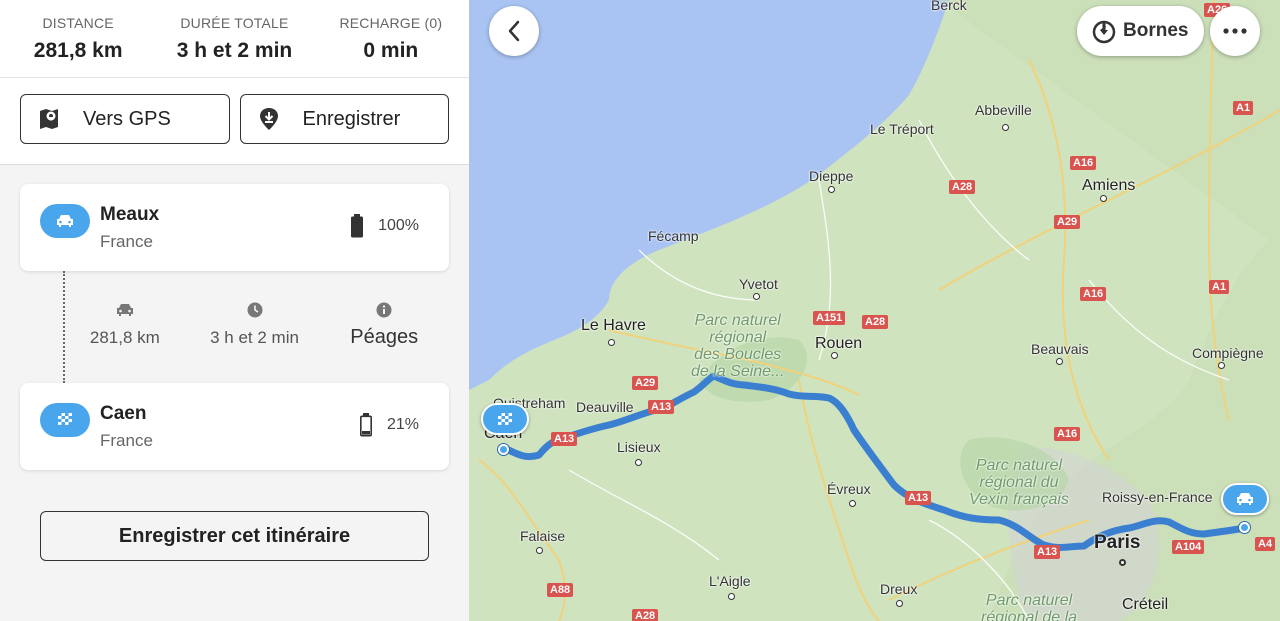 Image resolution: width=1280 pixels, height=621 pixels. What do you see at coordinates (639, 447) in the screenshot?
I see `place-lisieux: Lisieux` at bounding box center [639, 447].